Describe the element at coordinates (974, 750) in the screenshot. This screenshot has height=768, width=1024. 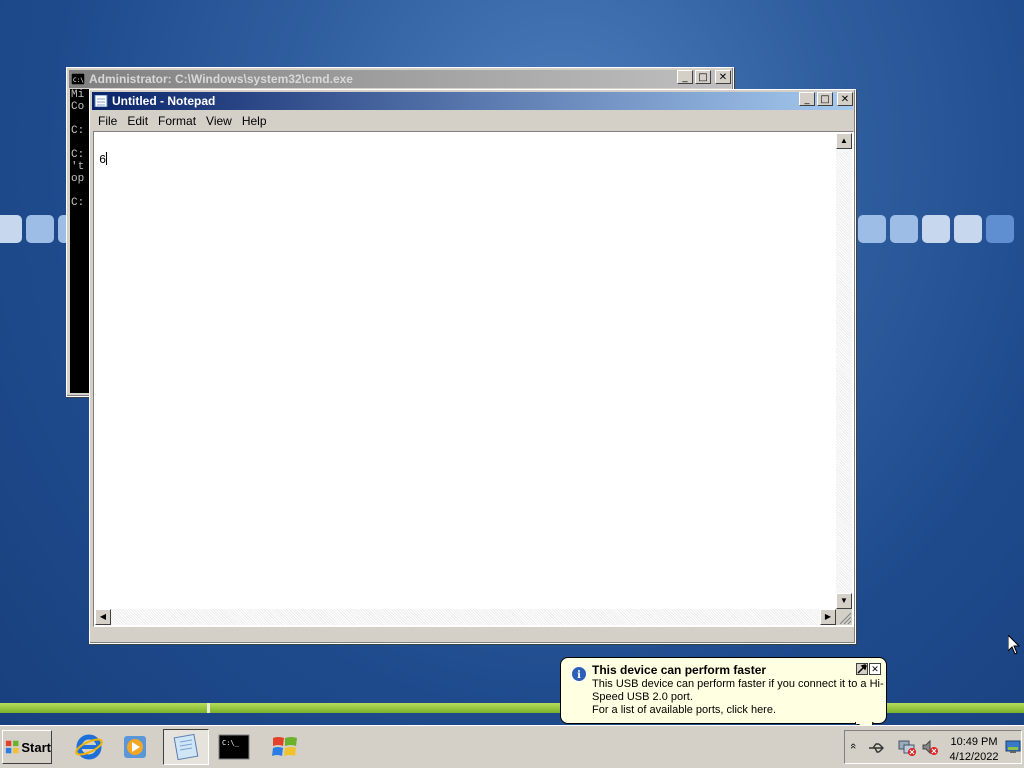
I see `clock: 10:49 PM 4/12/2022` at that location.